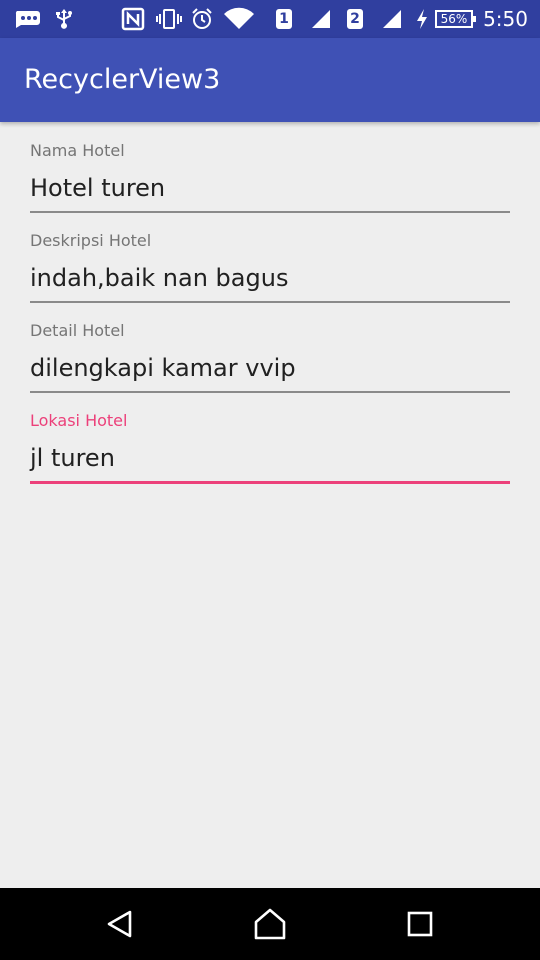  I want to click on nfc-icon, so click(133, 19).